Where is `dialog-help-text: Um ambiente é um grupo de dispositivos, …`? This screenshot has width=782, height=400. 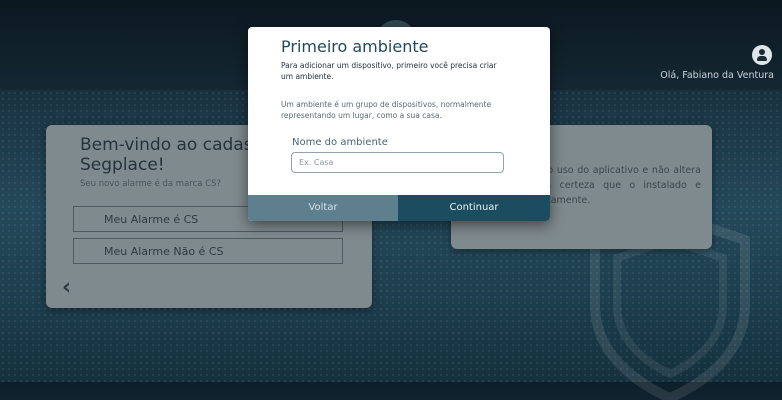
dialog-help-text: Um ambiente é um grupo de dispositivos, … is located at coordinates (386, 110).